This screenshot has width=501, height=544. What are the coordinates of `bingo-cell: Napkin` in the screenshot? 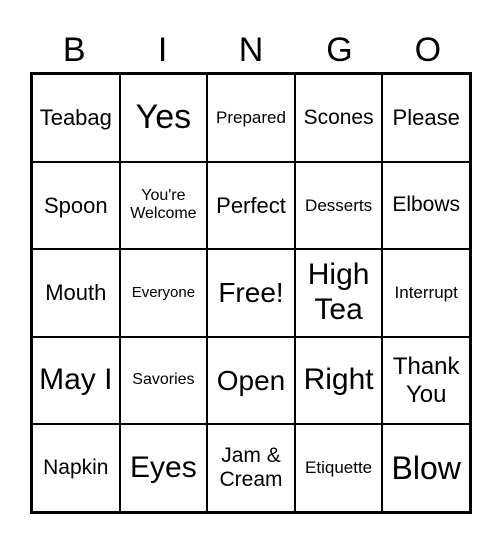 It's located at (76, 468).